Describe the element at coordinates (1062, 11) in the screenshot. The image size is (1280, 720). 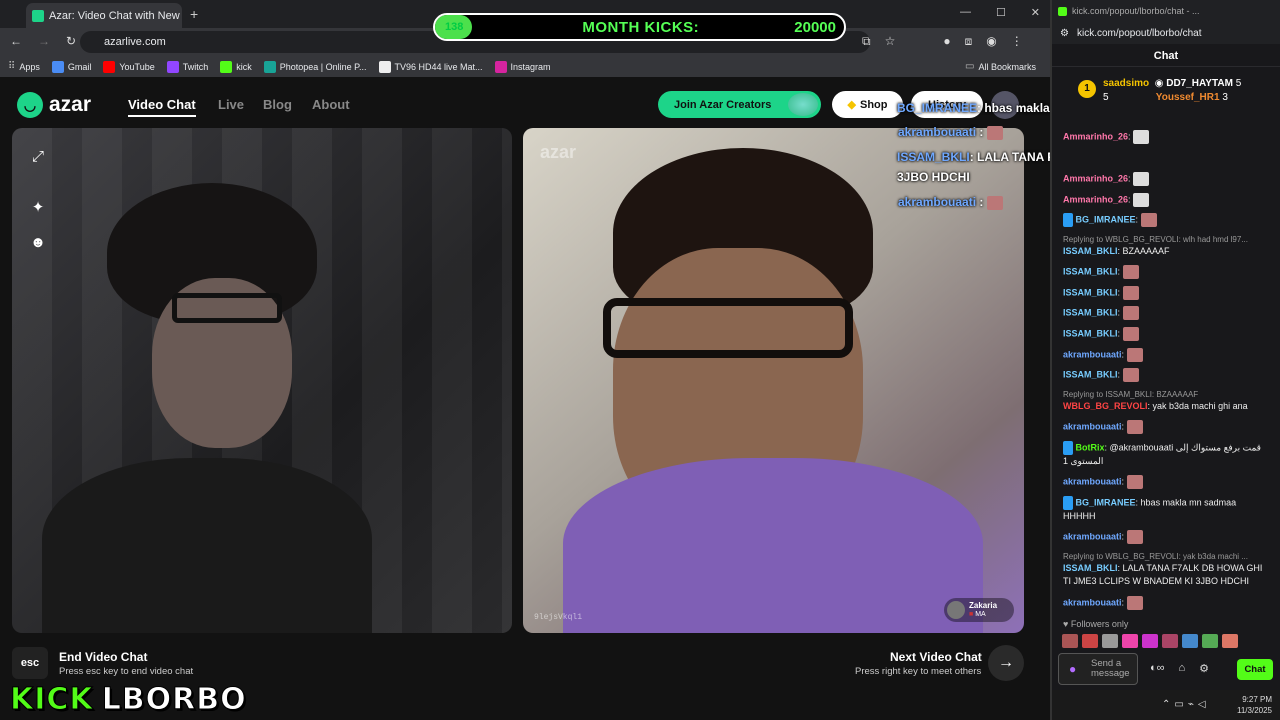
I see `kick-icon` at that location.